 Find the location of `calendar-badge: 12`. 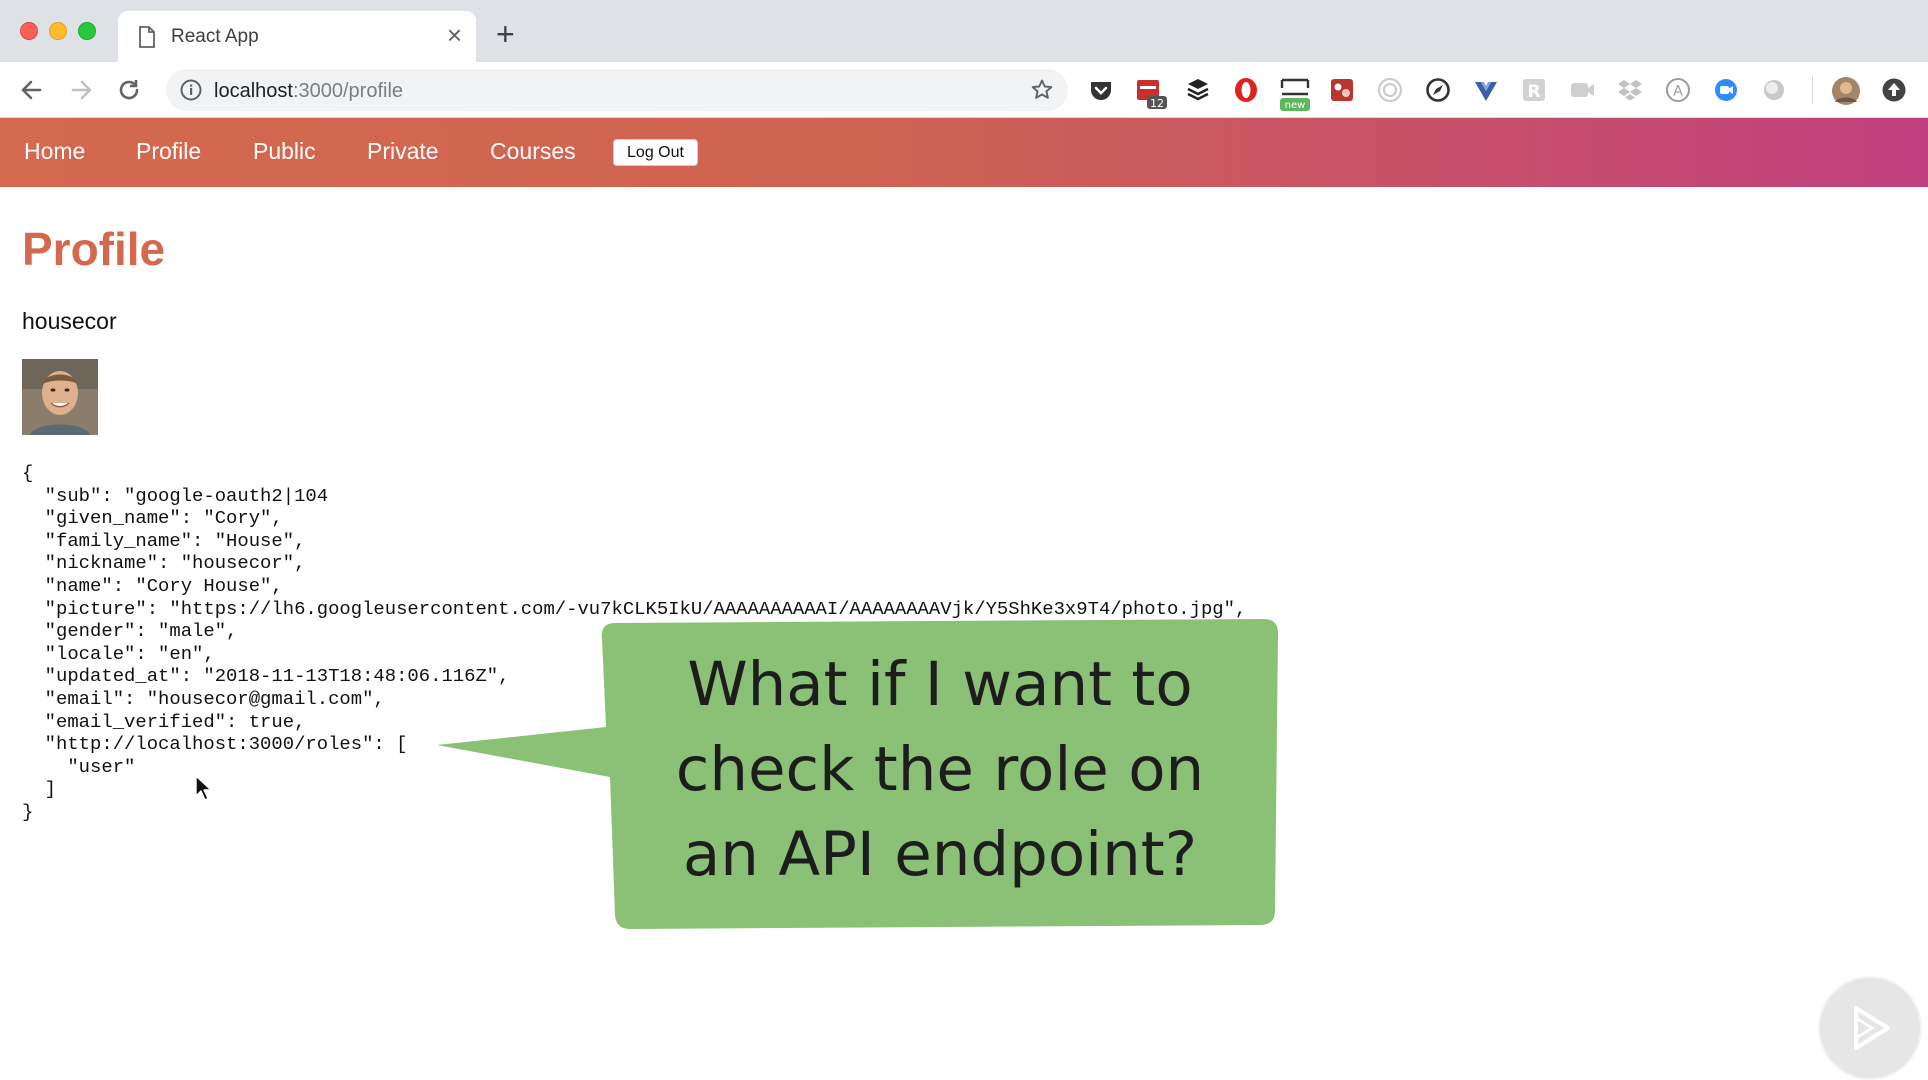

calendar-badge: 12 is located at coordinates (1157, 103).